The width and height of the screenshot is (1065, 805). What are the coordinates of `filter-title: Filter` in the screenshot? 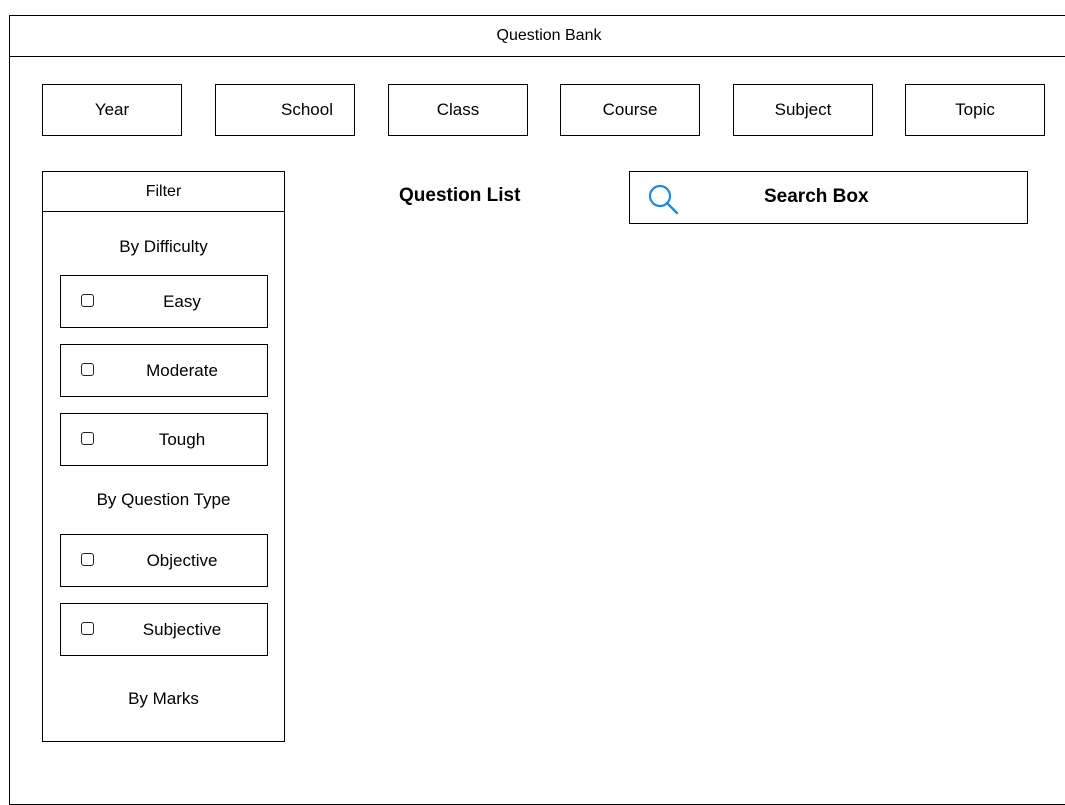 It's located at (163, 191).